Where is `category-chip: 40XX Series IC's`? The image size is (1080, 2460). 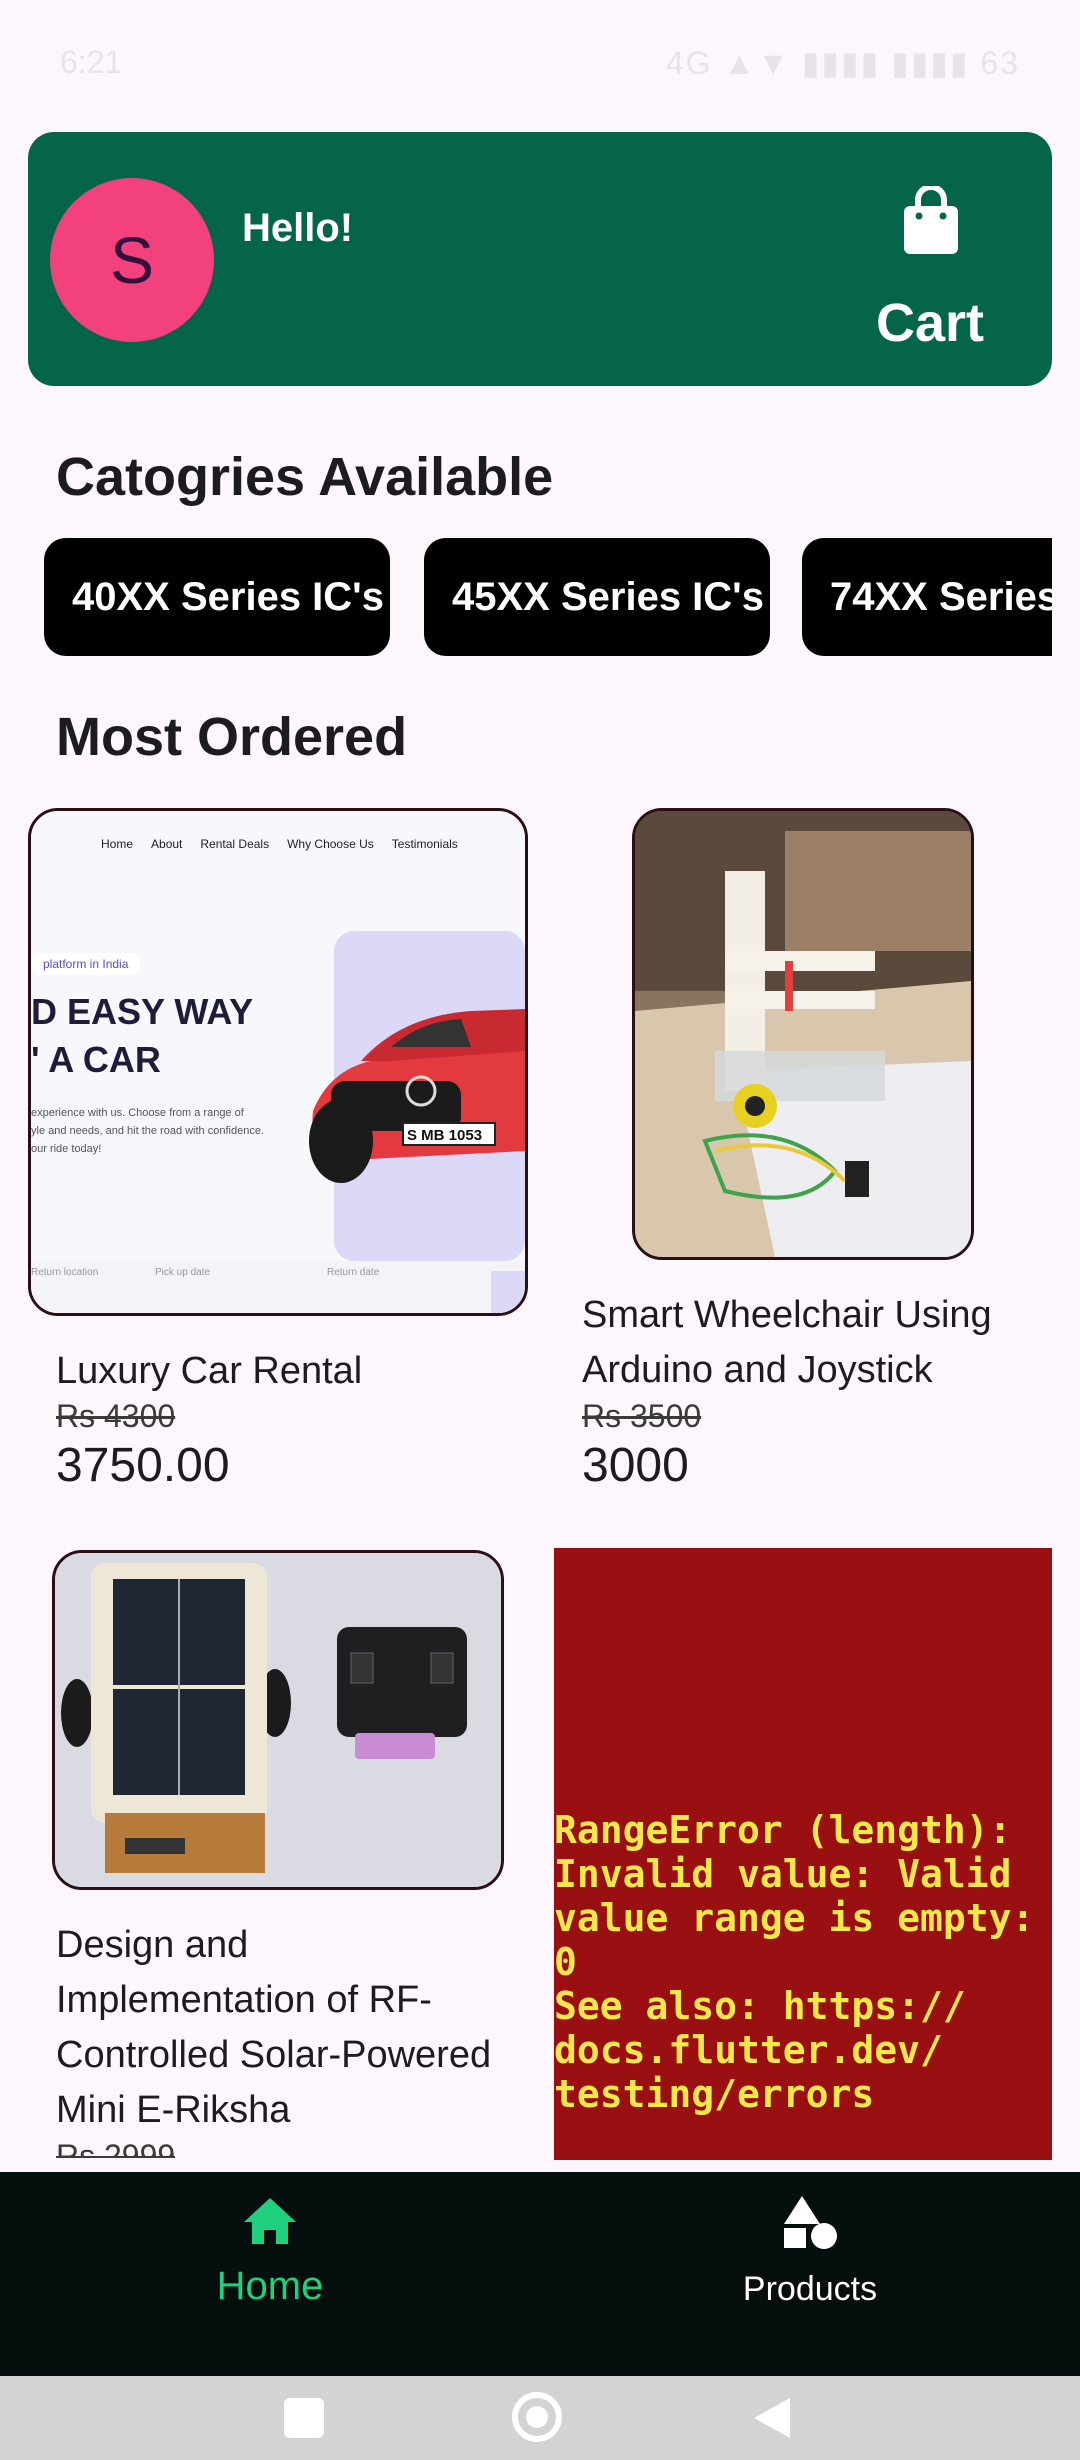
category-chip: 40XX Series IC's is located at coordinates (217, 597).